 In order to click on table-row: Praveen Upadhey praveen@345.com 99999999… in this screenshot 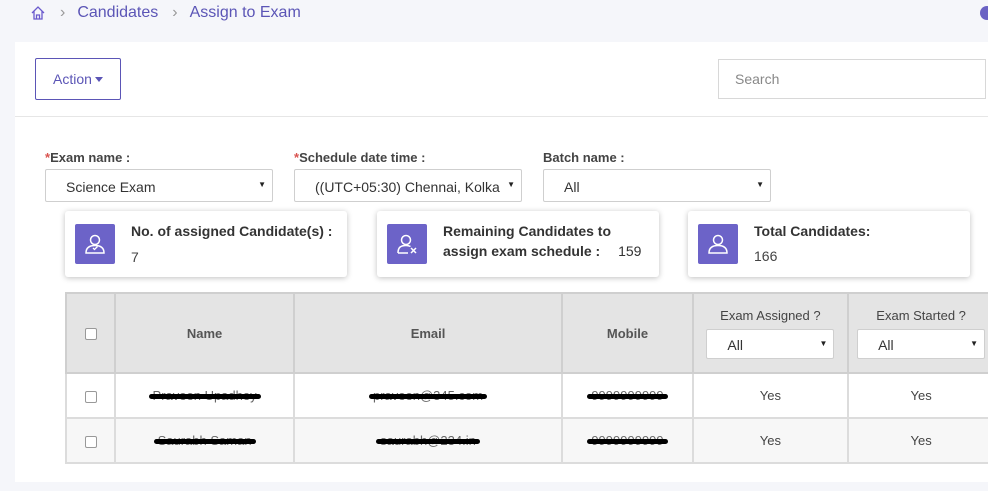, I will do `click(526, 395)`.